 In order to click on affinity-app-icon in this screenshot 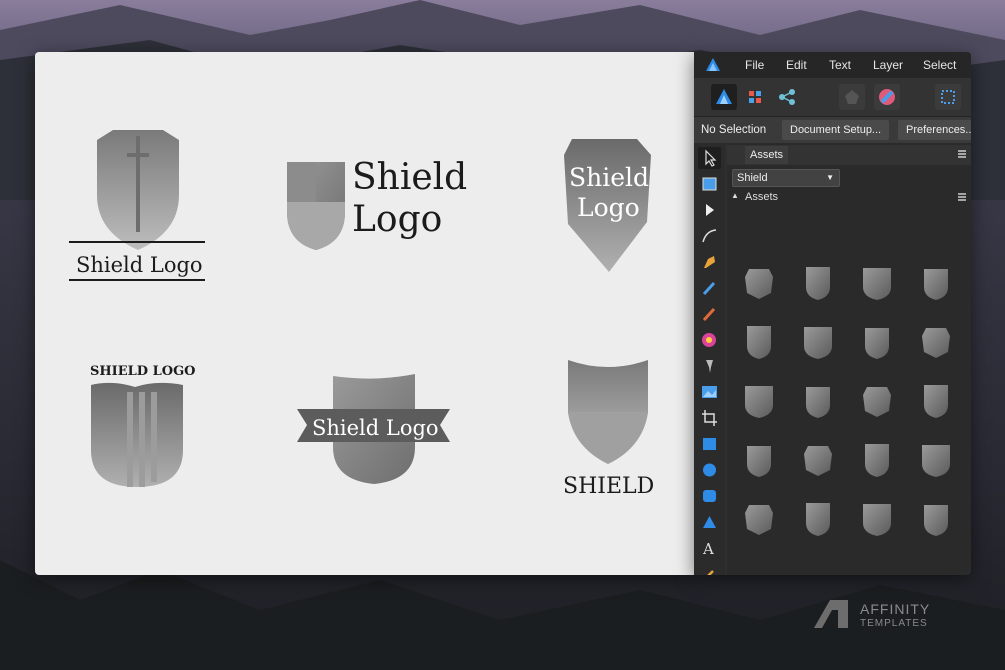, I will do `click(713, 65)`.